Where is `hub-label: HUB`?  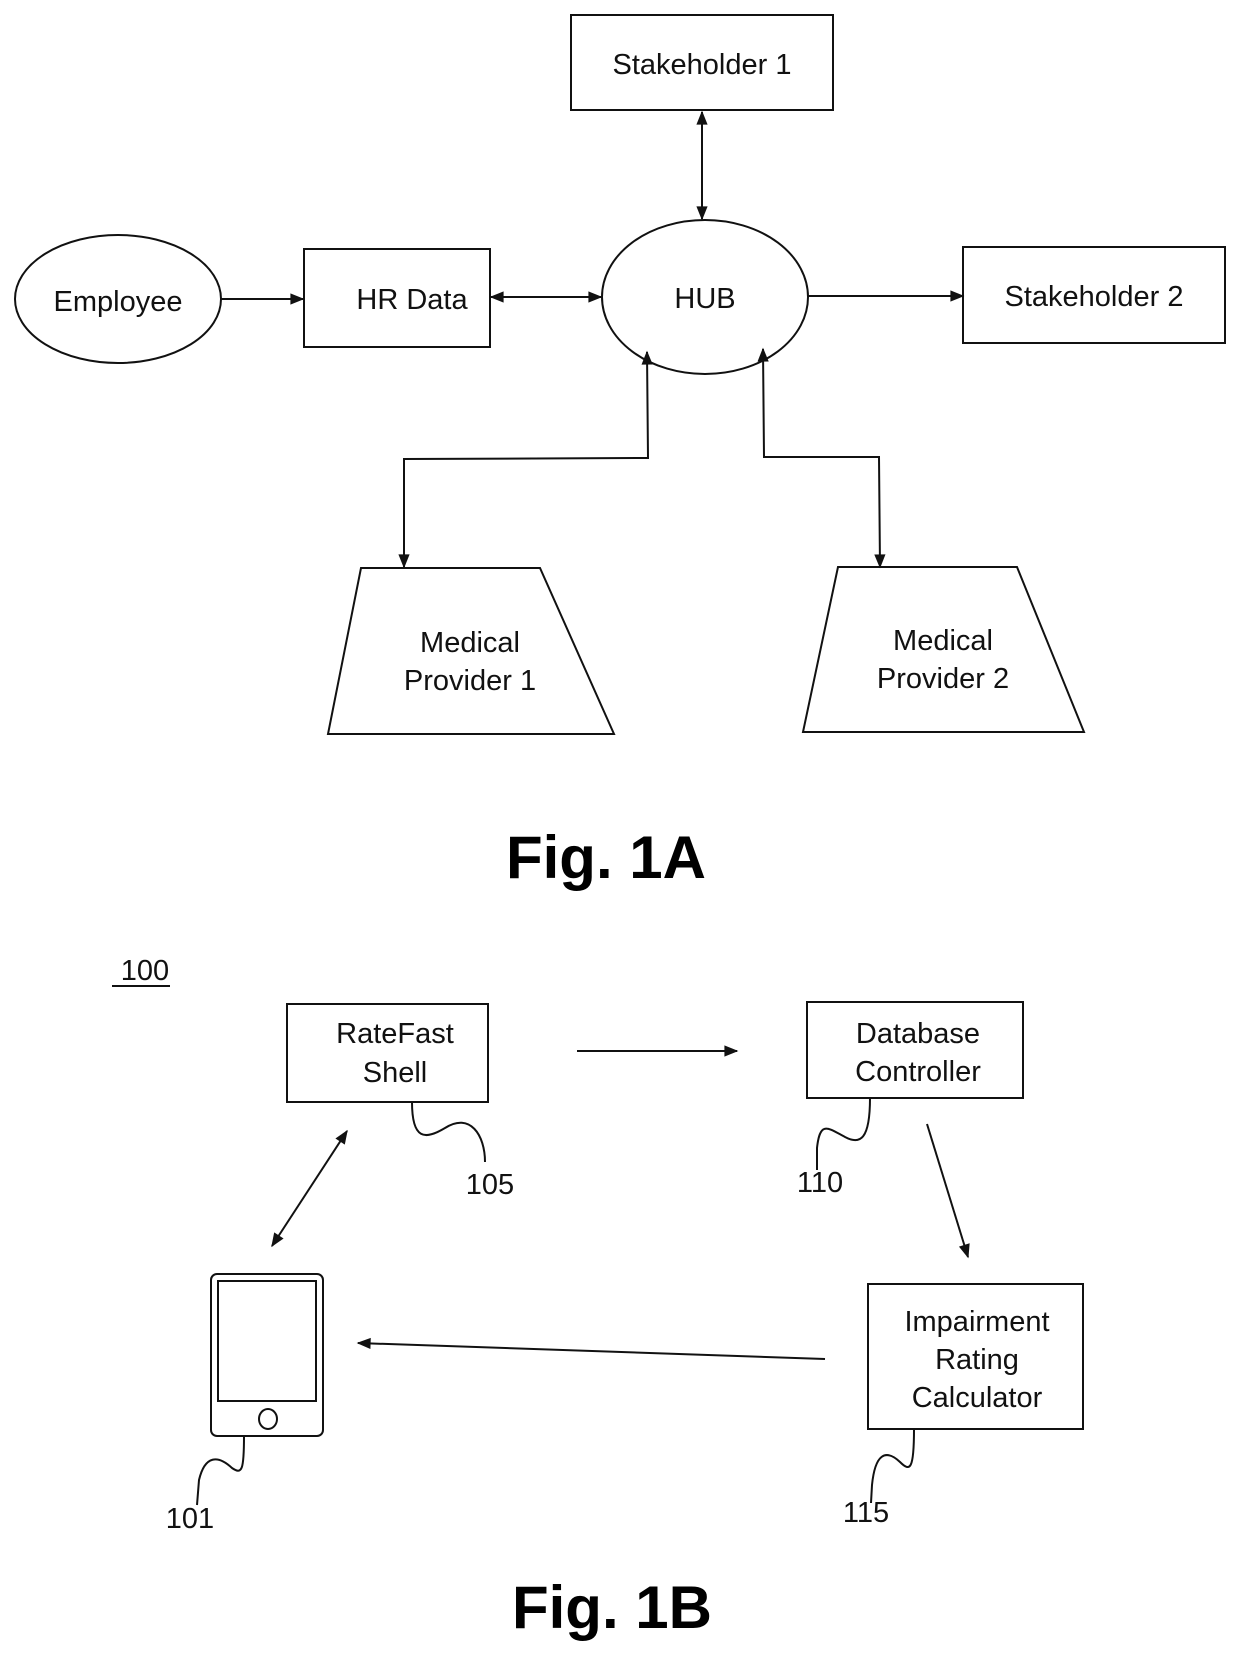 hub-label: HUB is located at coordinates (704, 299).